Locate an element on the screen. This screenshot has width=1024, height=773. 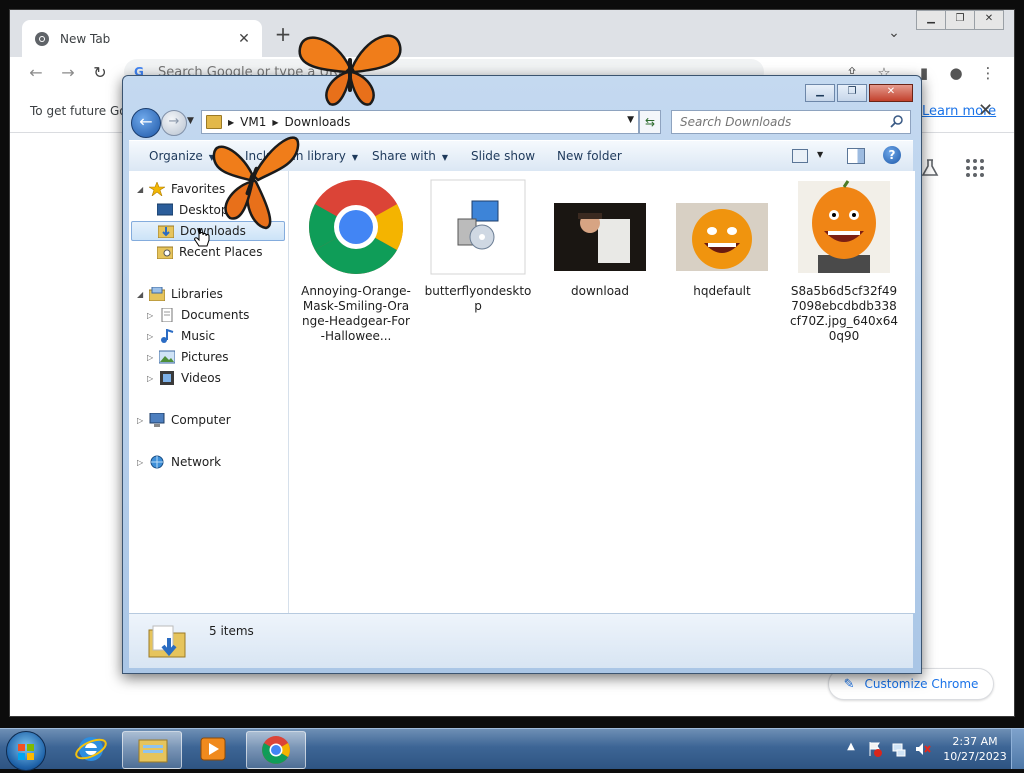
back-arrow-icon: ← is located at coordinates (36, 73).